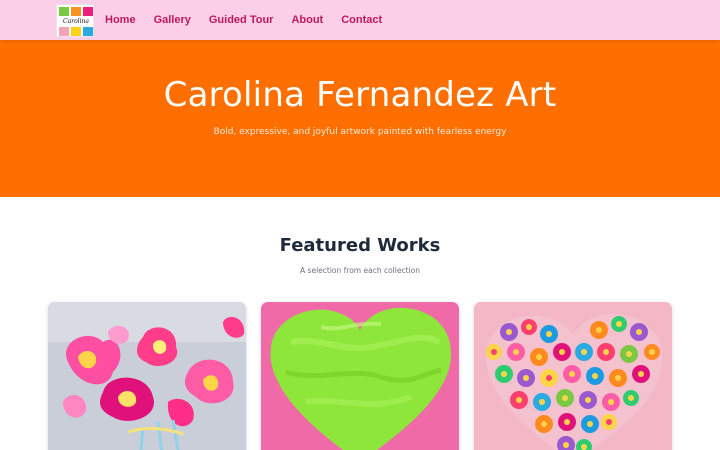 Image resolution: width=720 pixels, height=450 pixels. Describe the element at coordinates (360, 95) in the screenshot. I see `hero-title: Carolina Fernandez Art` at that location.